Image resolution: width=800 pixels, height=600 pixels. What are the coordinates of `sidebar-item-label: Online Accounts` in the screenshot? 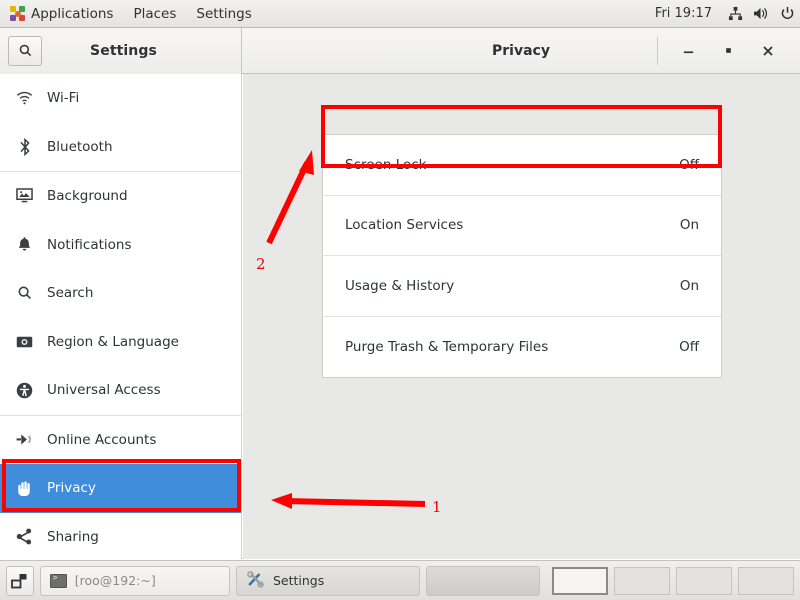 It's located at (102, 439).